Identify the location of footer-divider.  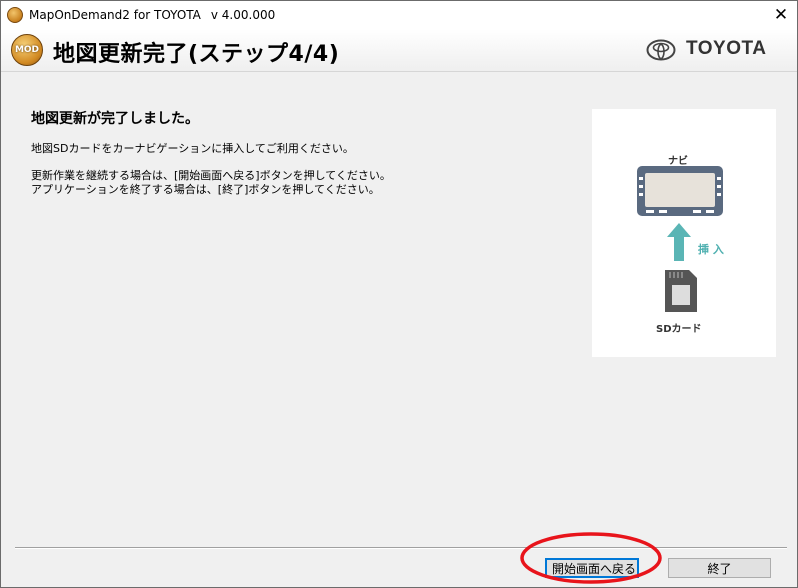
(401, 548).